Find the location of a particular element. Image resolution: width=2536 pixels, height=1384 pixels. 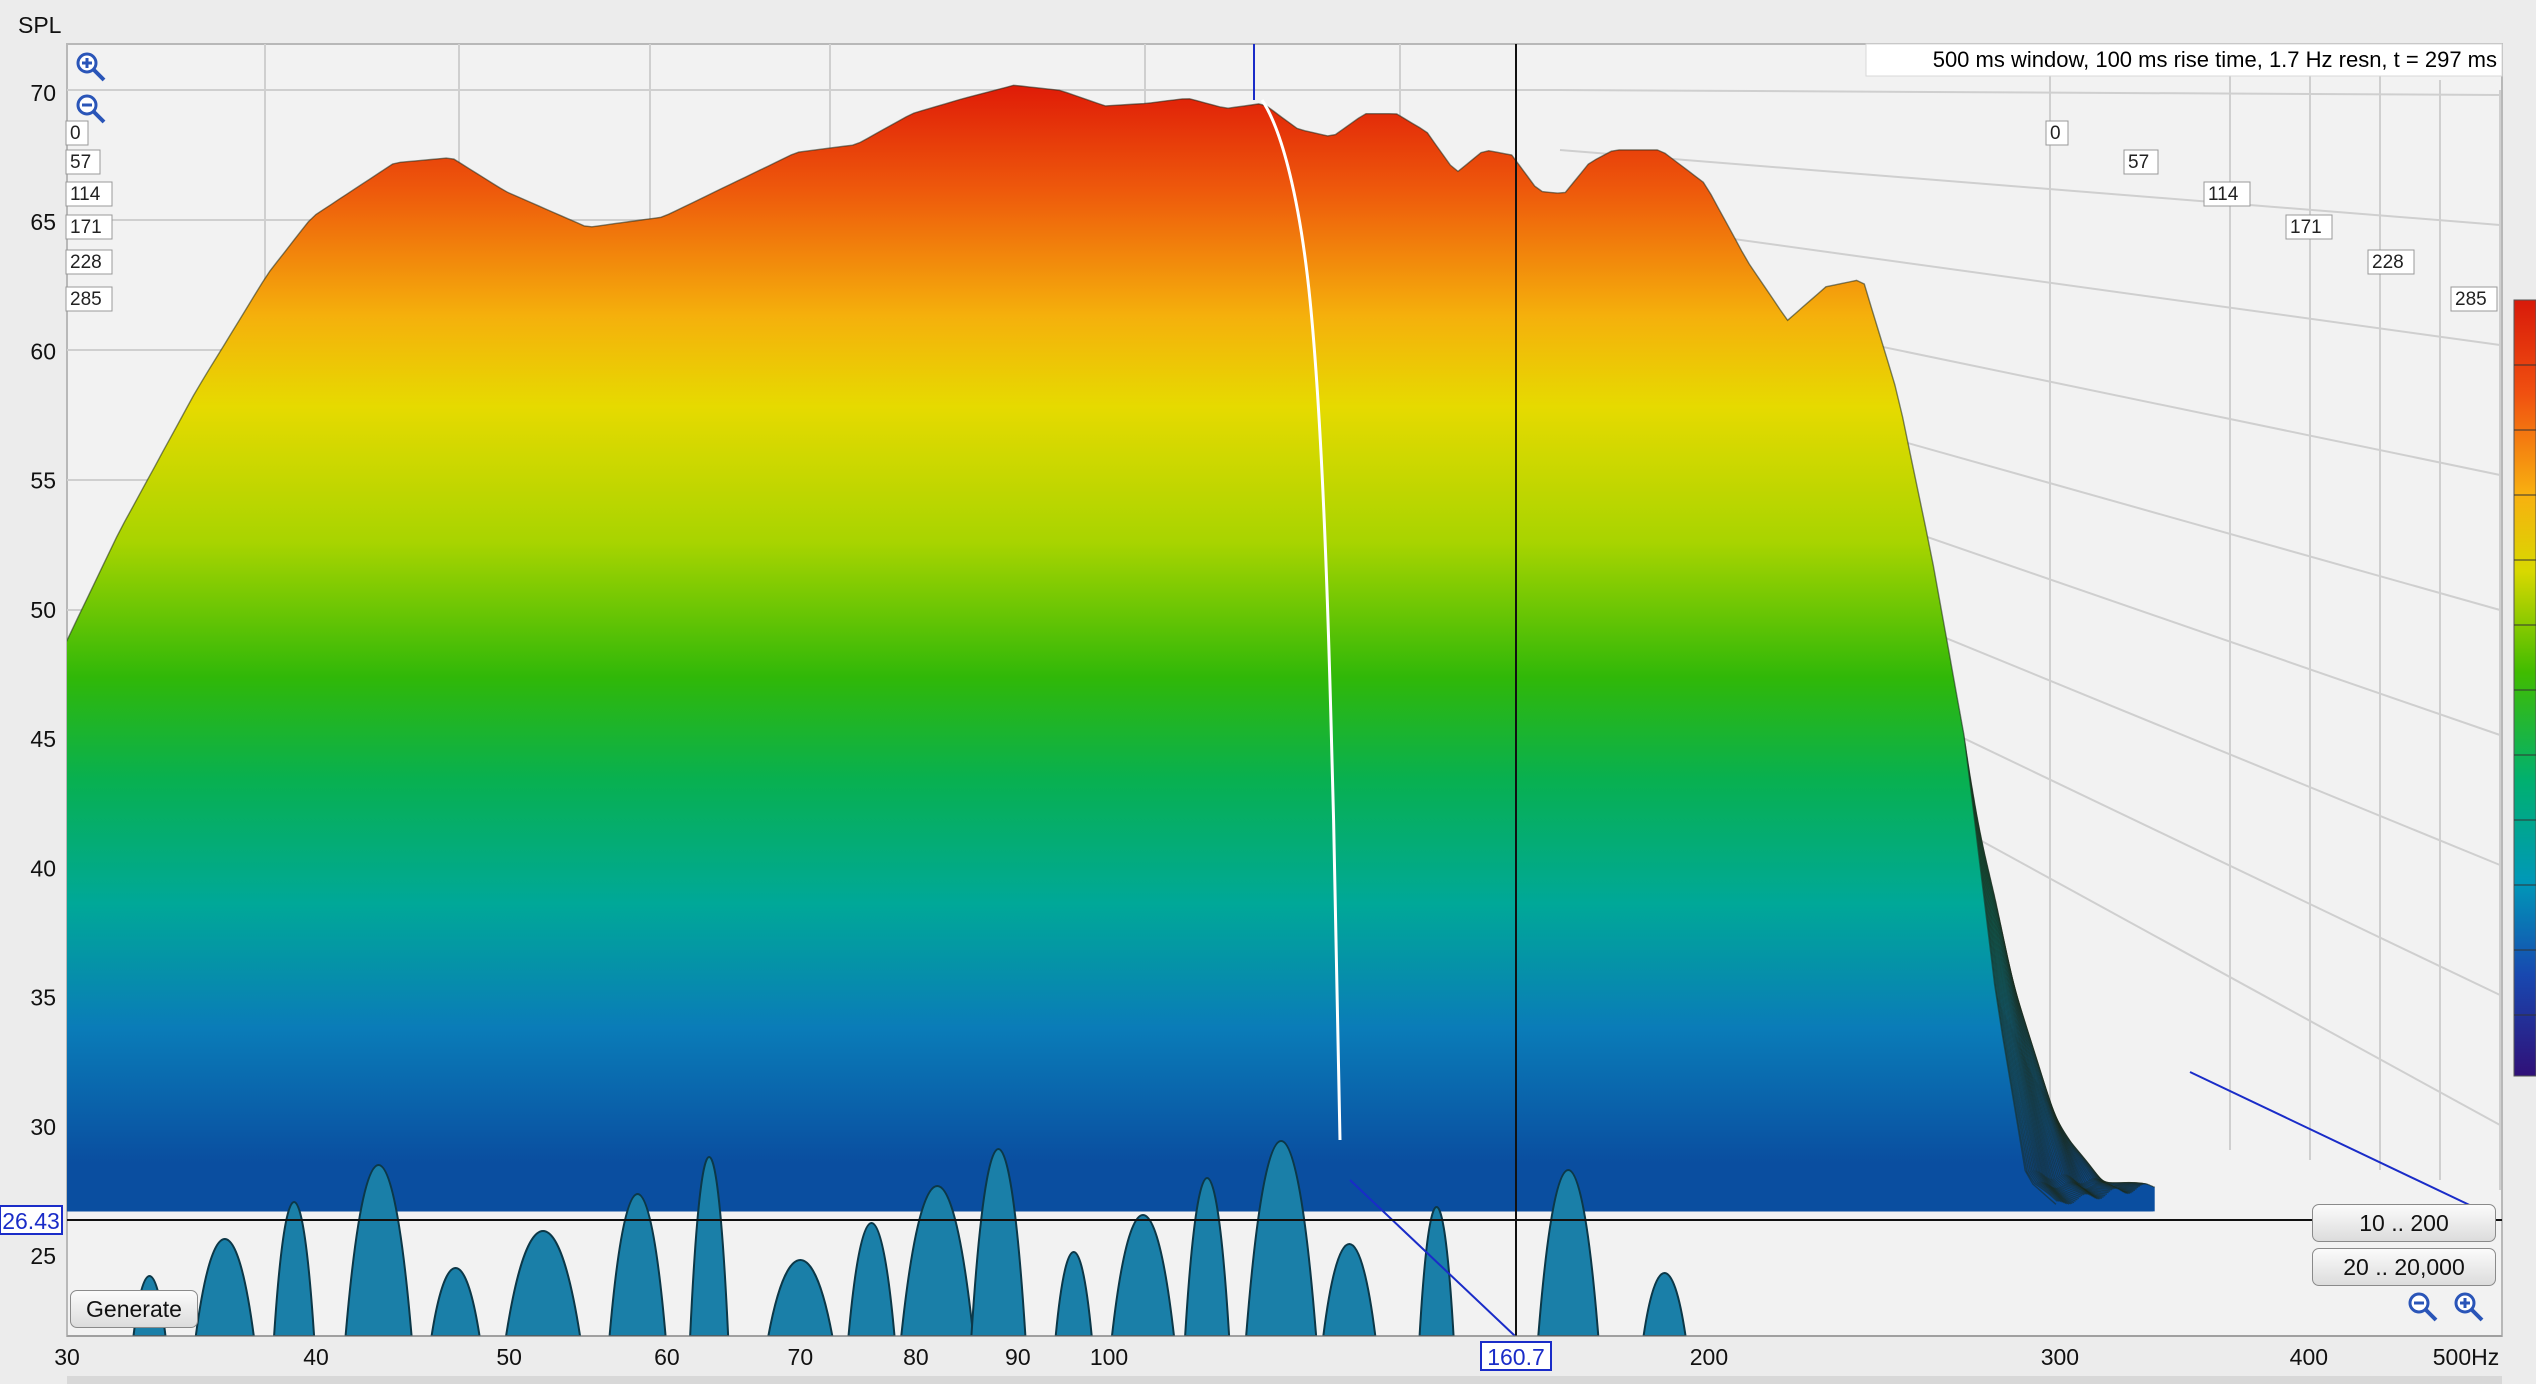

y-tick-label: 60 is located at coordinates (43, 351).